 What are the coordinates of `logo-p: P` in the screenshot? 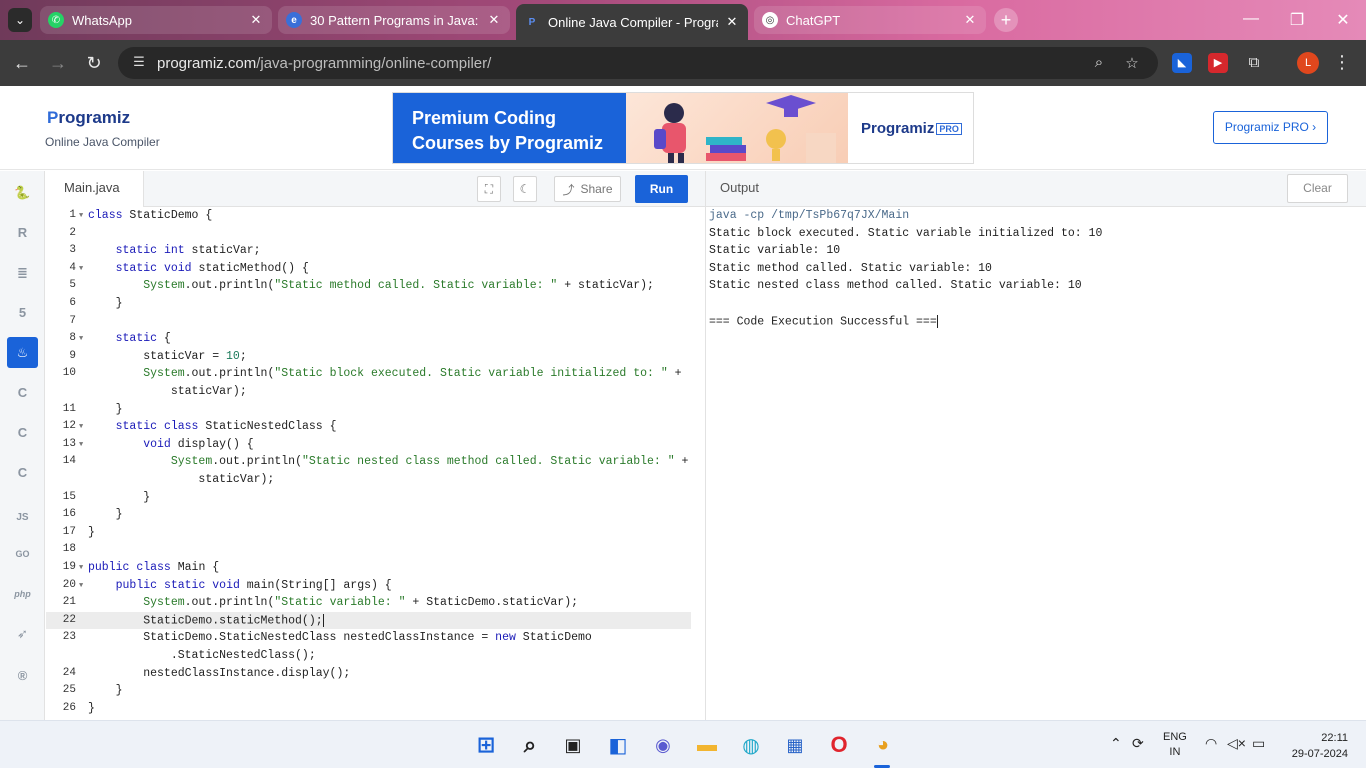 It's located at (53, 117).